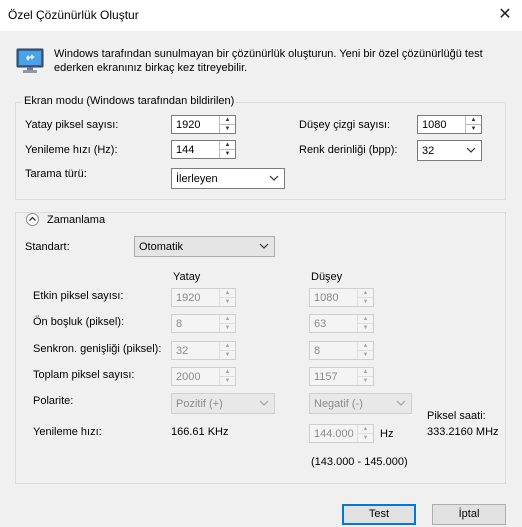 This screenshot has width=522, height=527. What do you see at coordinates (32, 219) in the screenshot?
I see `collapse-icon` at bounding box center [32, 219].